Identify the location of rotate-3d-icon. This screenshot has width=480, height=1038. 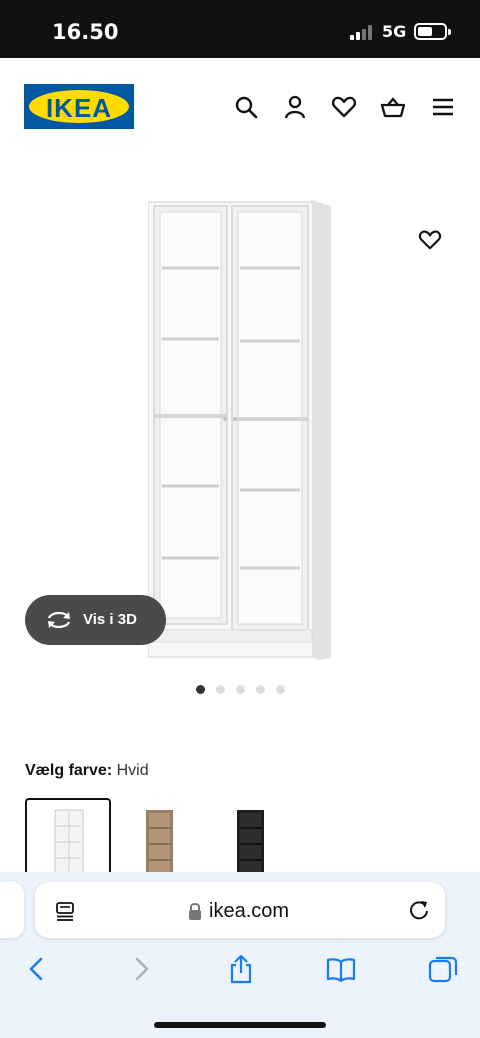
(59, 620).